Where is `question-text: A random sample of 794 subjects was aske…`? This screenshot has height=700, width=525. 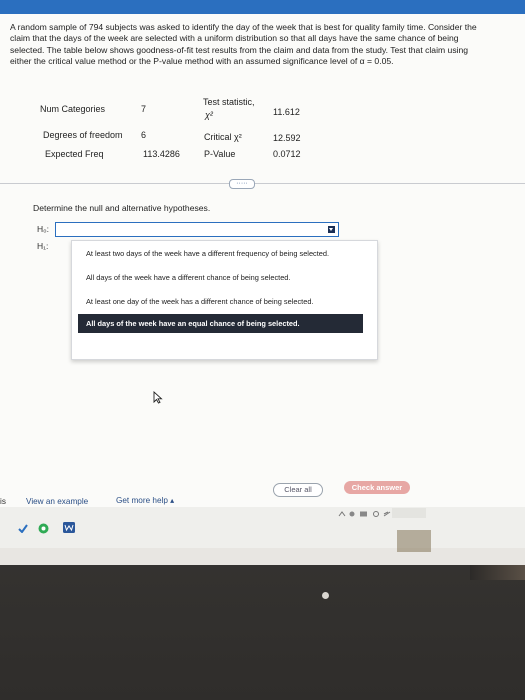
question-text: A random sample of 794 subjects was aske… is located at coordinates (243, 44).